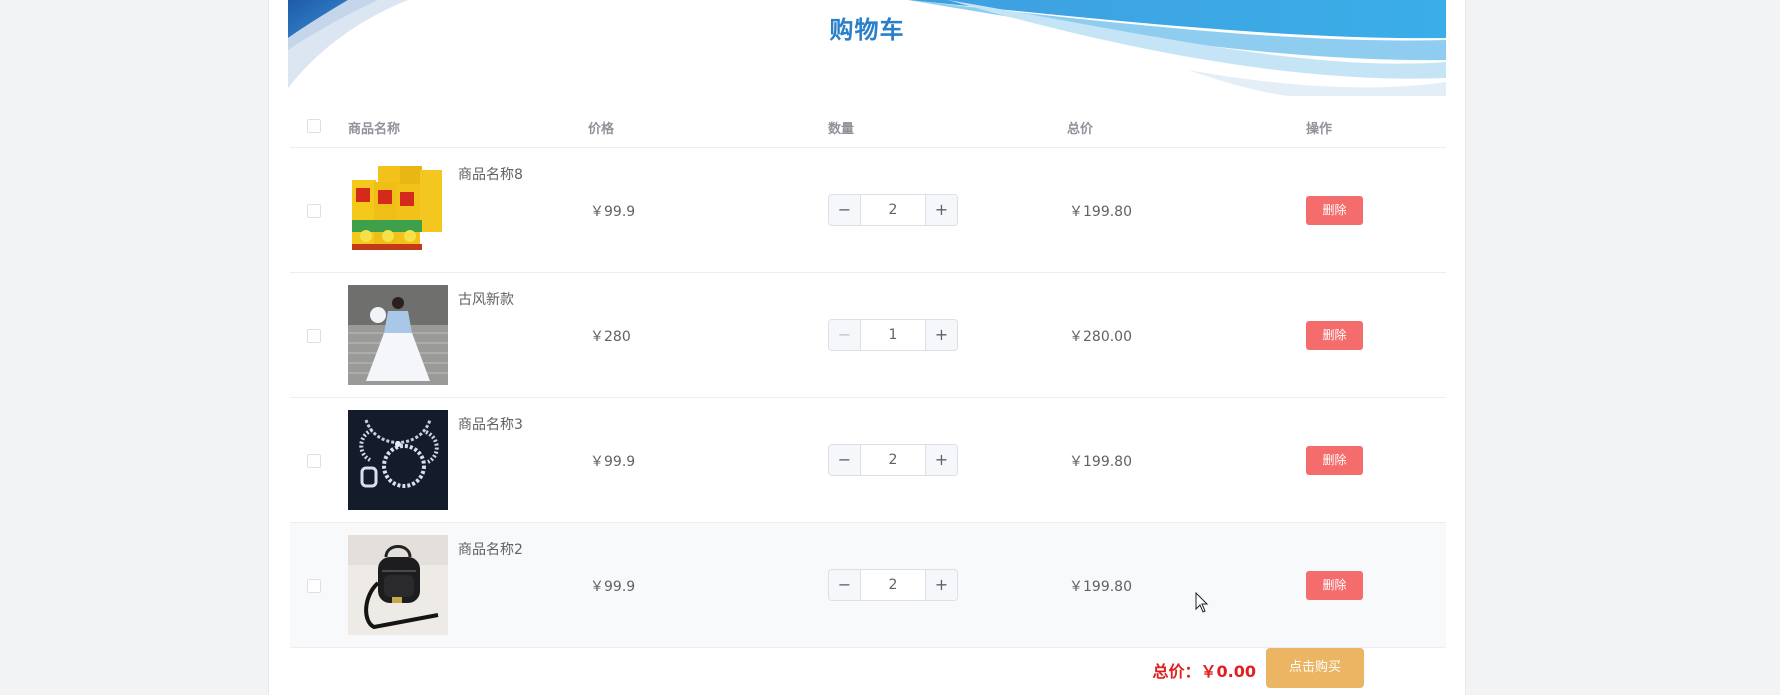 This screenshot has width=1780, height=695. I want to click on table-row: 商品名称3 ￥99.9 − 2 + ￥199.80 删除, so click(868, 460).